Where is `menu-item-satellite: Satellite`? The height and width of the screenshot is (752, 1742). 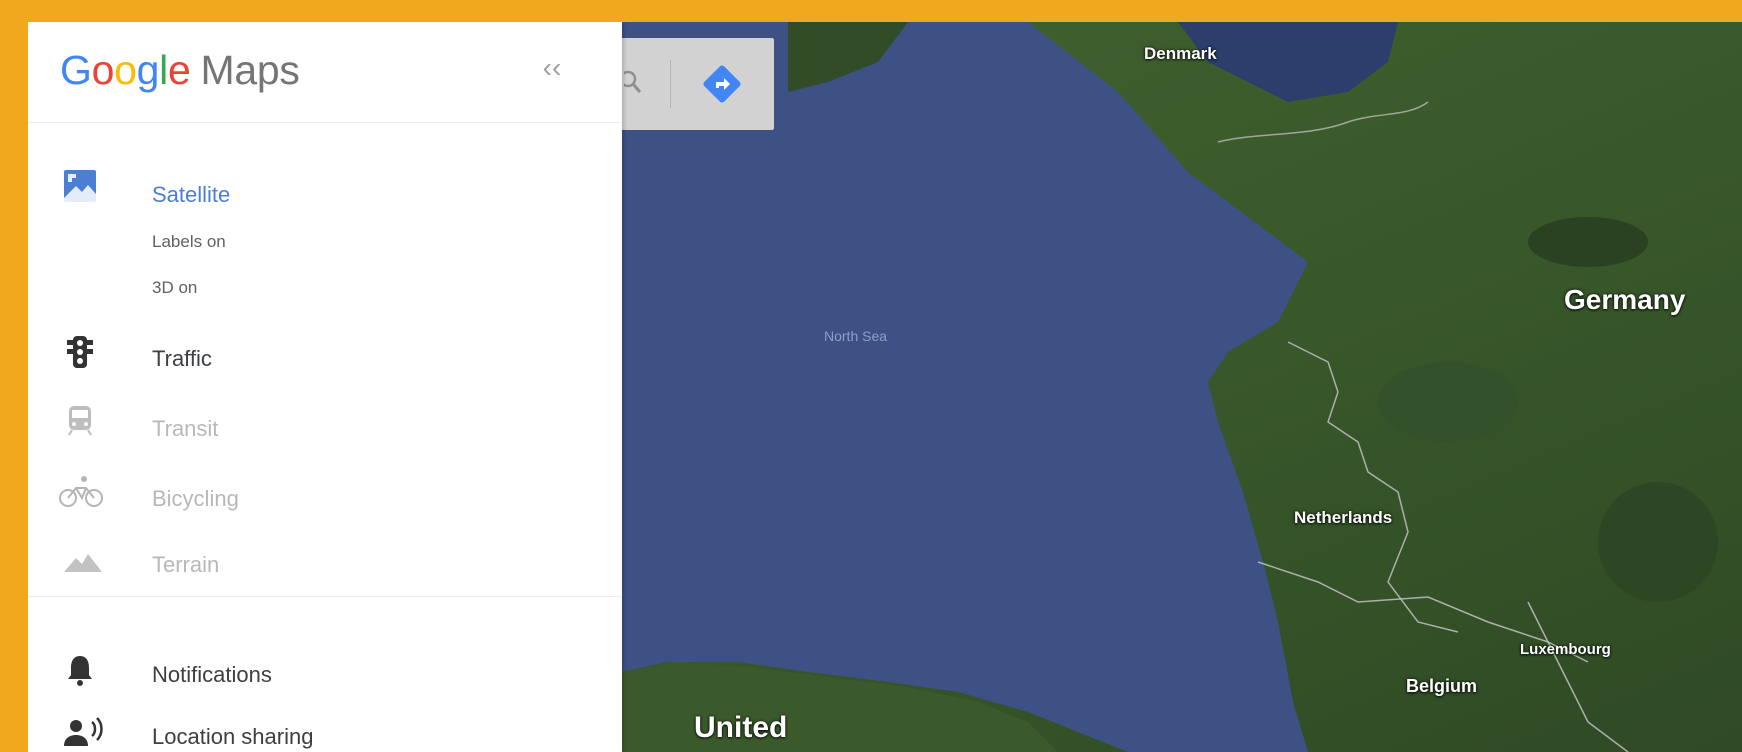 menu-item-satellite: Satellite is located at coordinates (325, 187).